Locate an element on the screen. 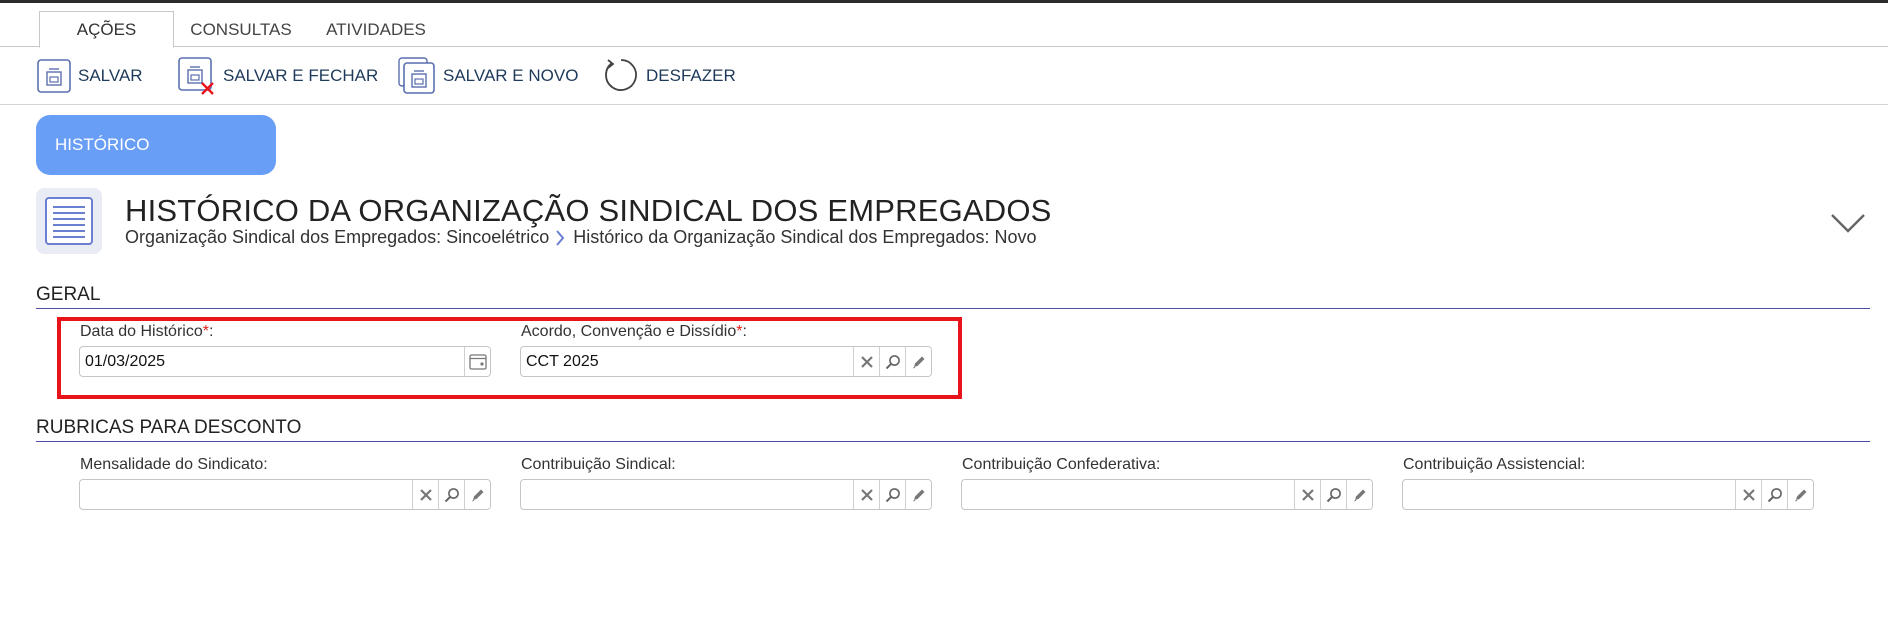 This screenshot has width=1888, height=629. save-and-close-button: SALVAR E FECHAR is located at coordinates (277, 76).